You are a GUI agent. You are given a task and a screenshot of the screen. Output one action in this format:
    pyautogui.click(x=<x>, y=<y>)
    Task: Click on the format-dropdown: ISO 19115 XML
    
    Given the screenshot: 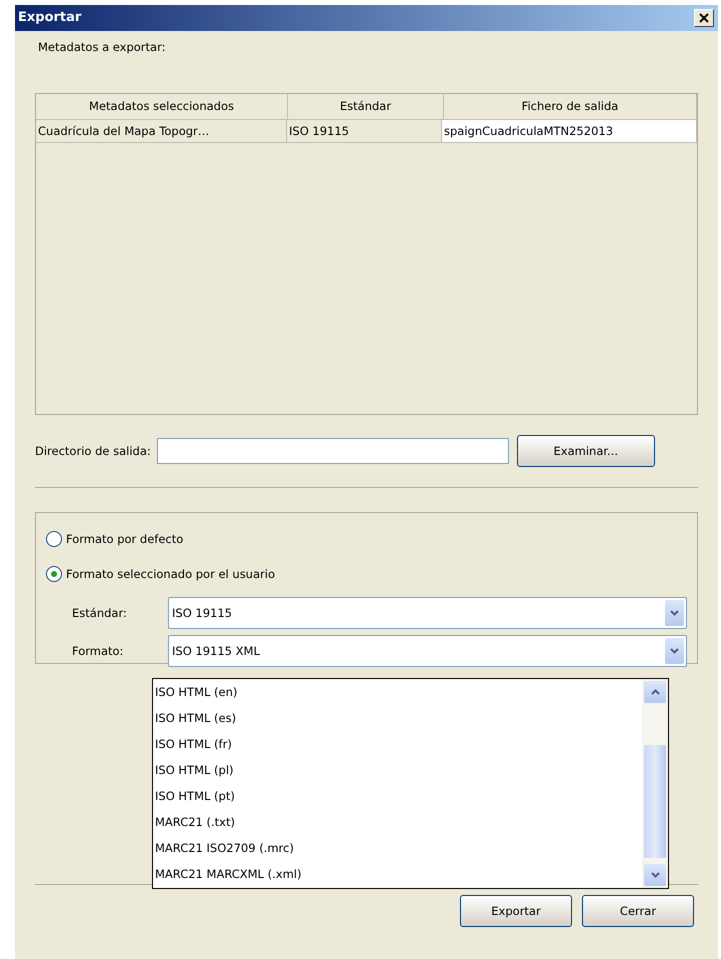 What is the action you would take?
    pyautogui.click(x=427, y=651)
    